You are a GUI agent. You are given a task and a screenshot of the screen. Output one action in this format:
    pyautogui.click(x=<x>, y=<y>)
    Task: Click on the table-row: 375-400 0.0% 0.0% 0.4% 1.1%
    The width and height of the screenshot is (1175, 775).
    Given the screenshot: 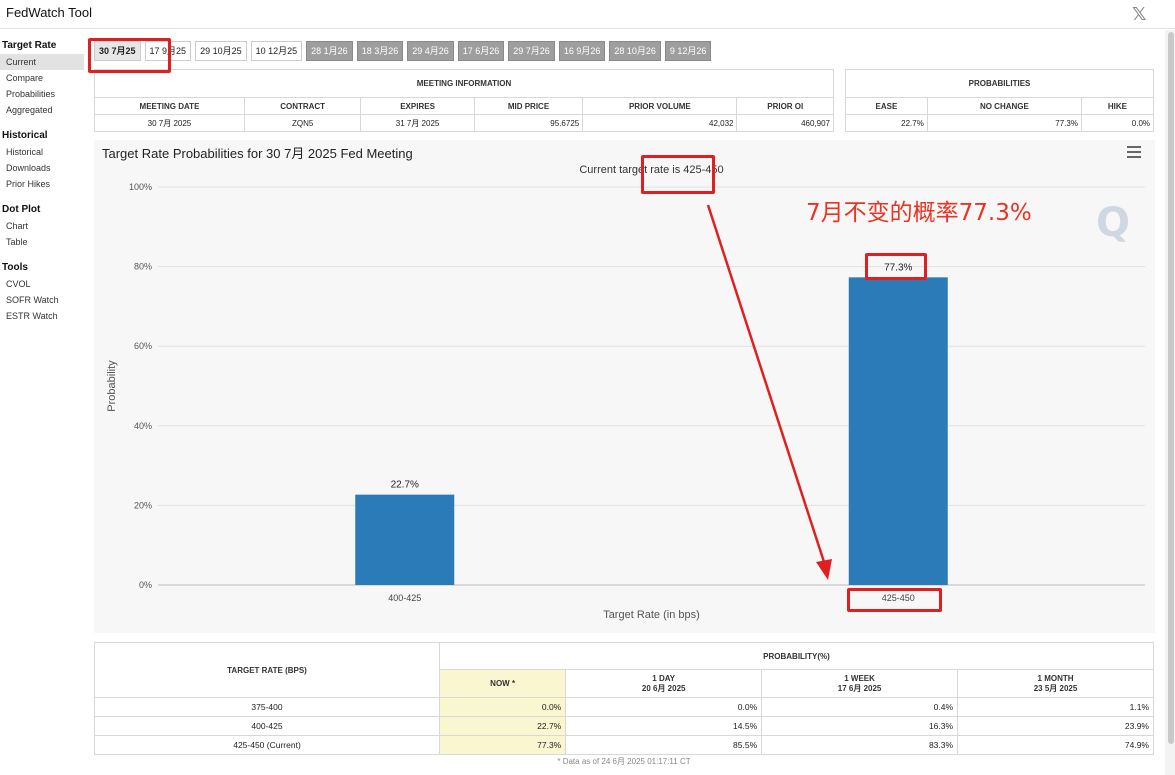 What is the action you would take?
    pyautogui.click(x=624, y=707)
    